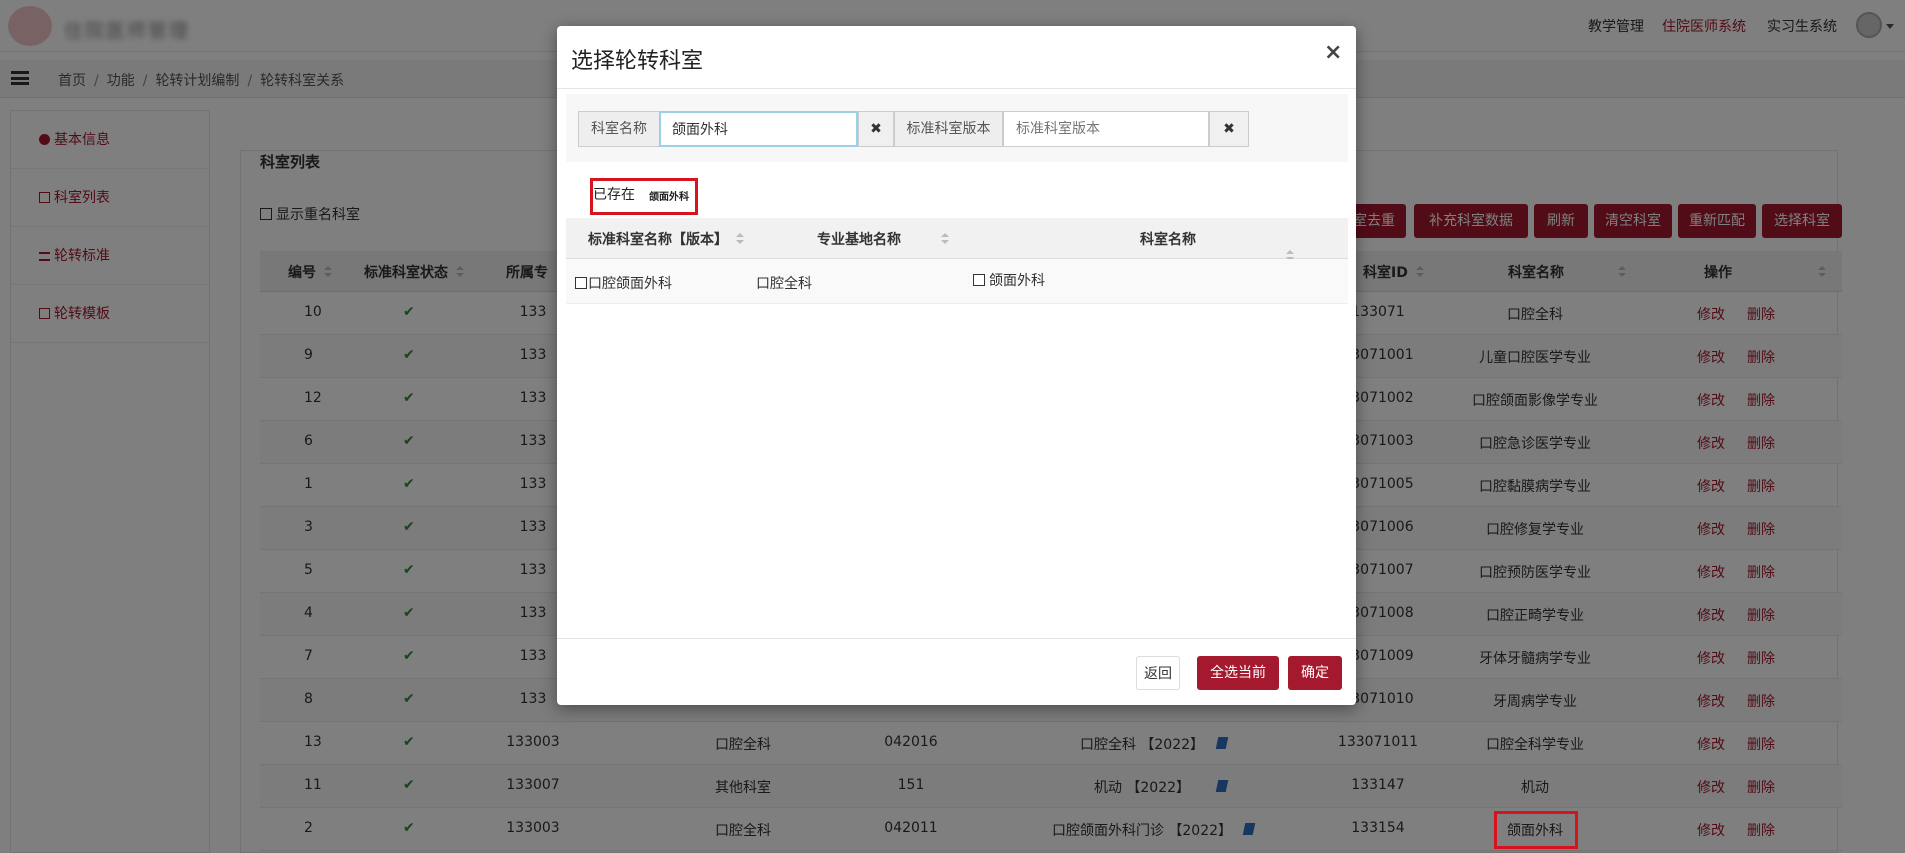  I want to click on modal-table-header: 标准科室名称【版本】 专业基地名称 科室名称, so click(957, 239).